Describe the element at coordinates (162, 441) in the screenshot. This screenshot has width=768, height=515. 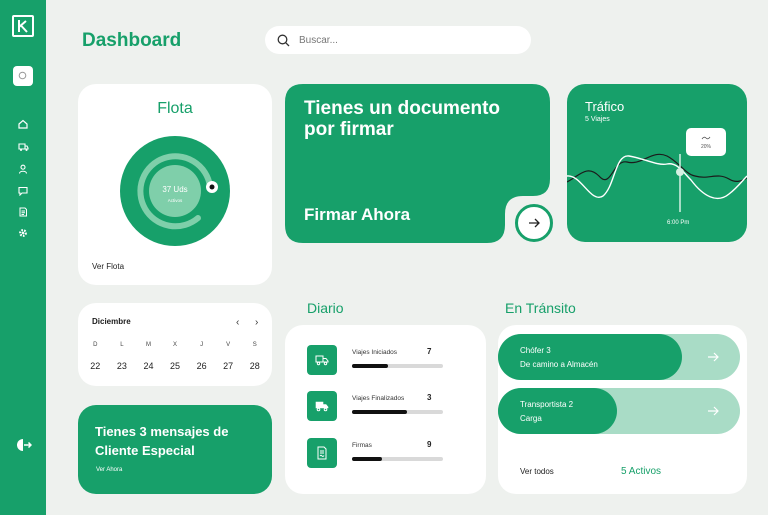
I see `messages-text: Tienes 3 mensajes de Cliente Especial` at that location.